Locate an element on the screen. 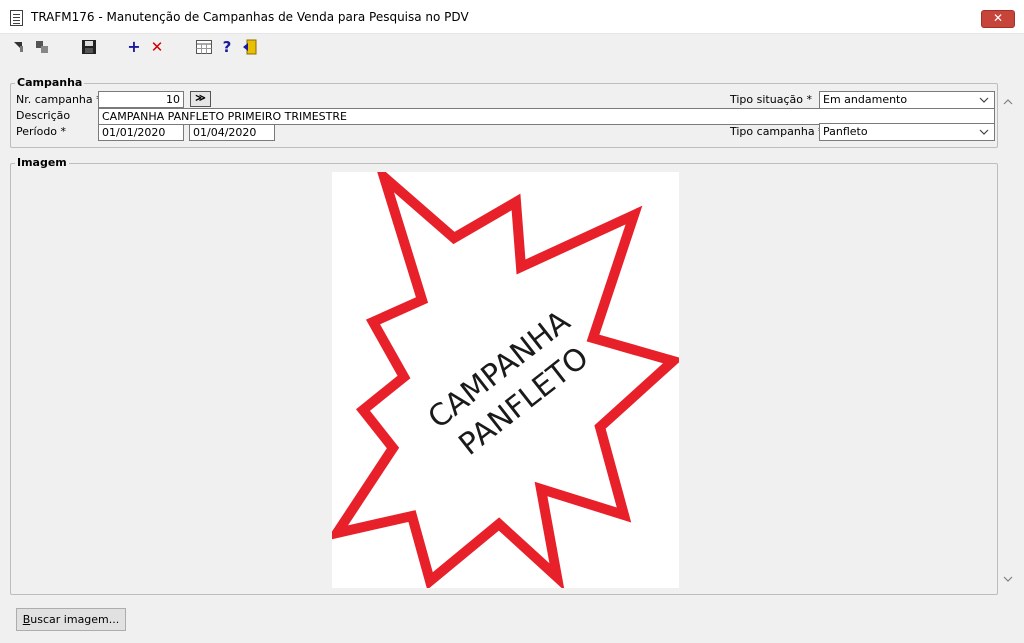 This screenshot has height=643, width=1024. close-button: ✕ is located at coordinates (998, 19).